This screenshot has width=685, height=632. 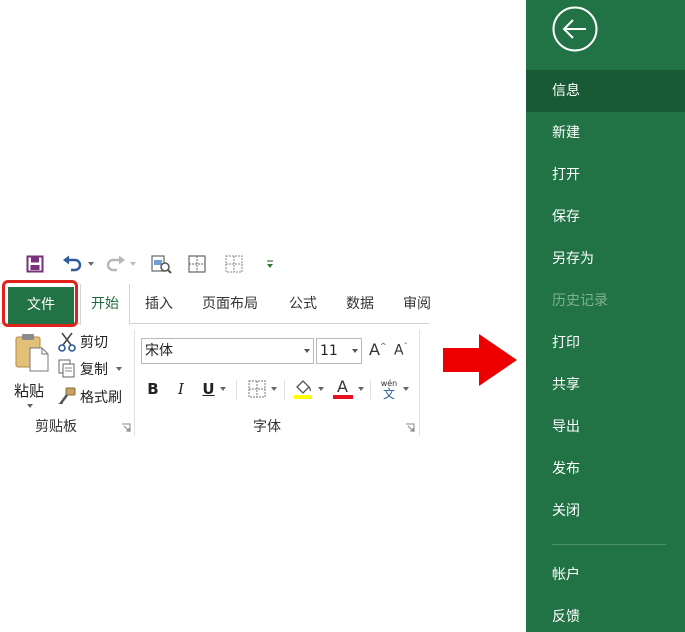 I want to click on tab-formulas: 公式, so click(x=303, y=304).